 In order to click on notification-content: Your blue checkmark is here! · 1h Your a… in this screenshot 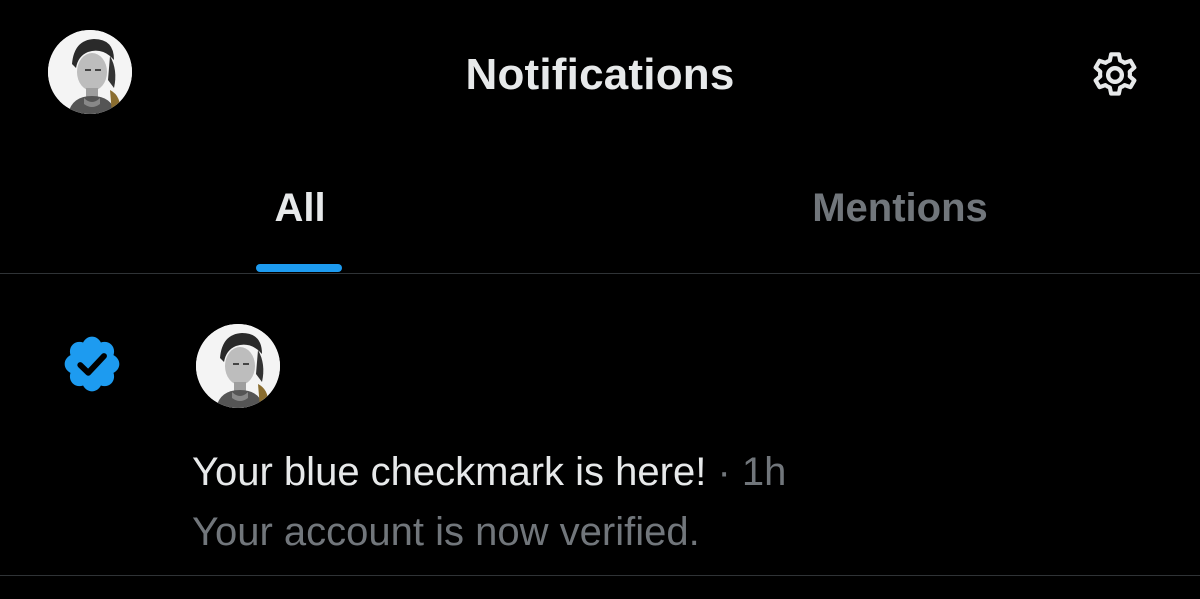, I will do `click(642, 502)`.